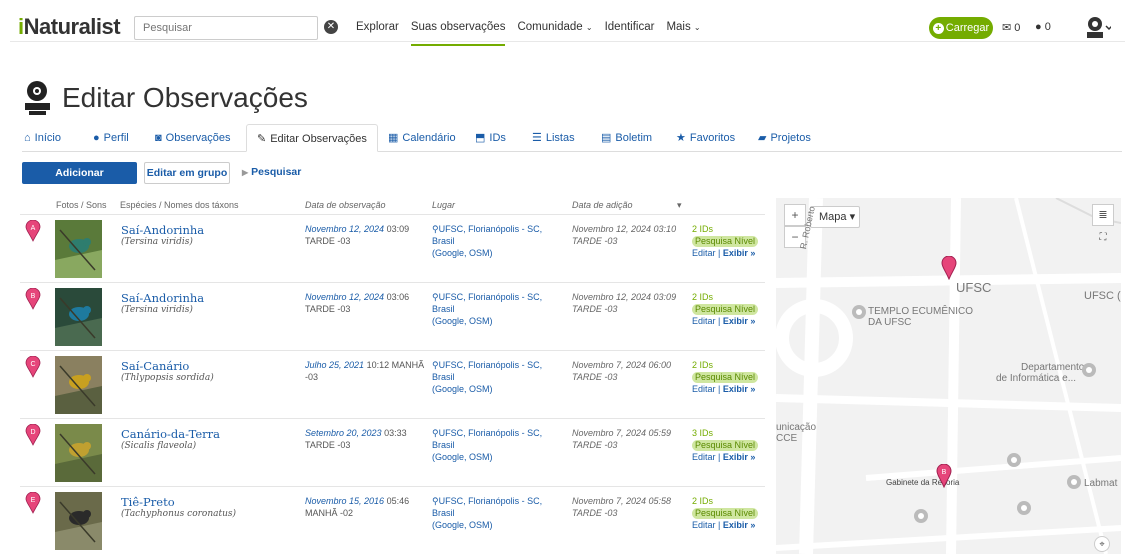 Image resolution: width=1135 pixels, height=554 pixels. I want to click on chevron-down-icon: ⌄, so click(589, 27).